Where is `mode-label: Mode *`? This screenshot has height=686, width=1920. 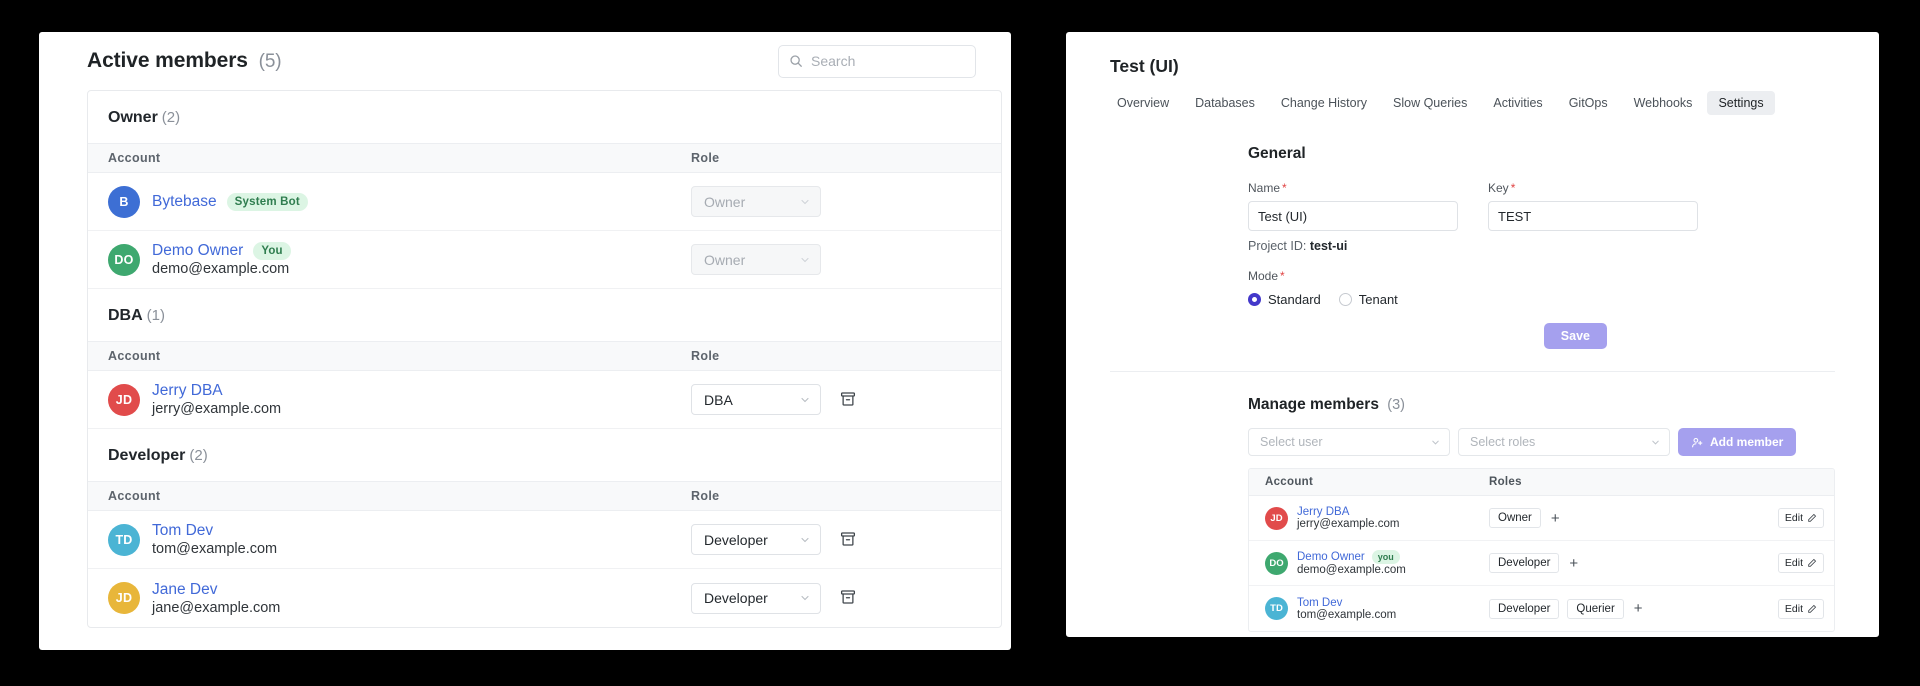 mode-label: Mode * is located at coordinates (1563, 276).